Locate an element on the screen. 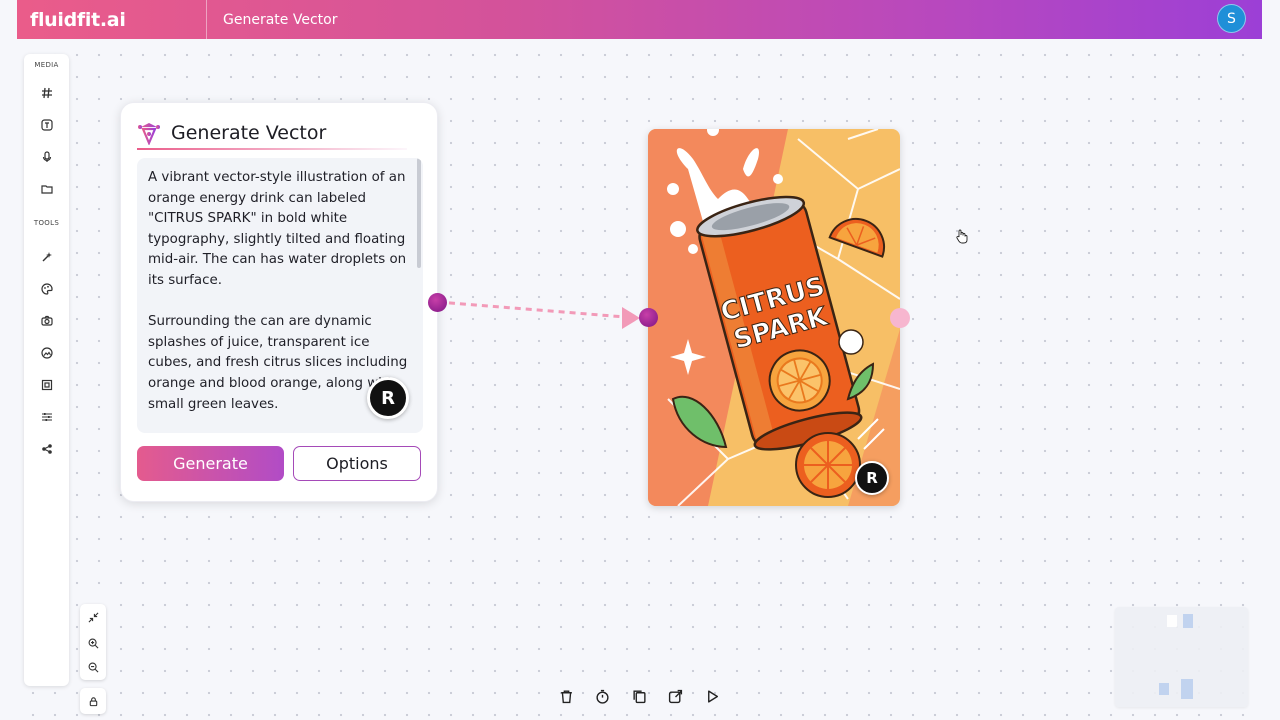  sparkle-wand-icon is located at coordinates (46, 256).